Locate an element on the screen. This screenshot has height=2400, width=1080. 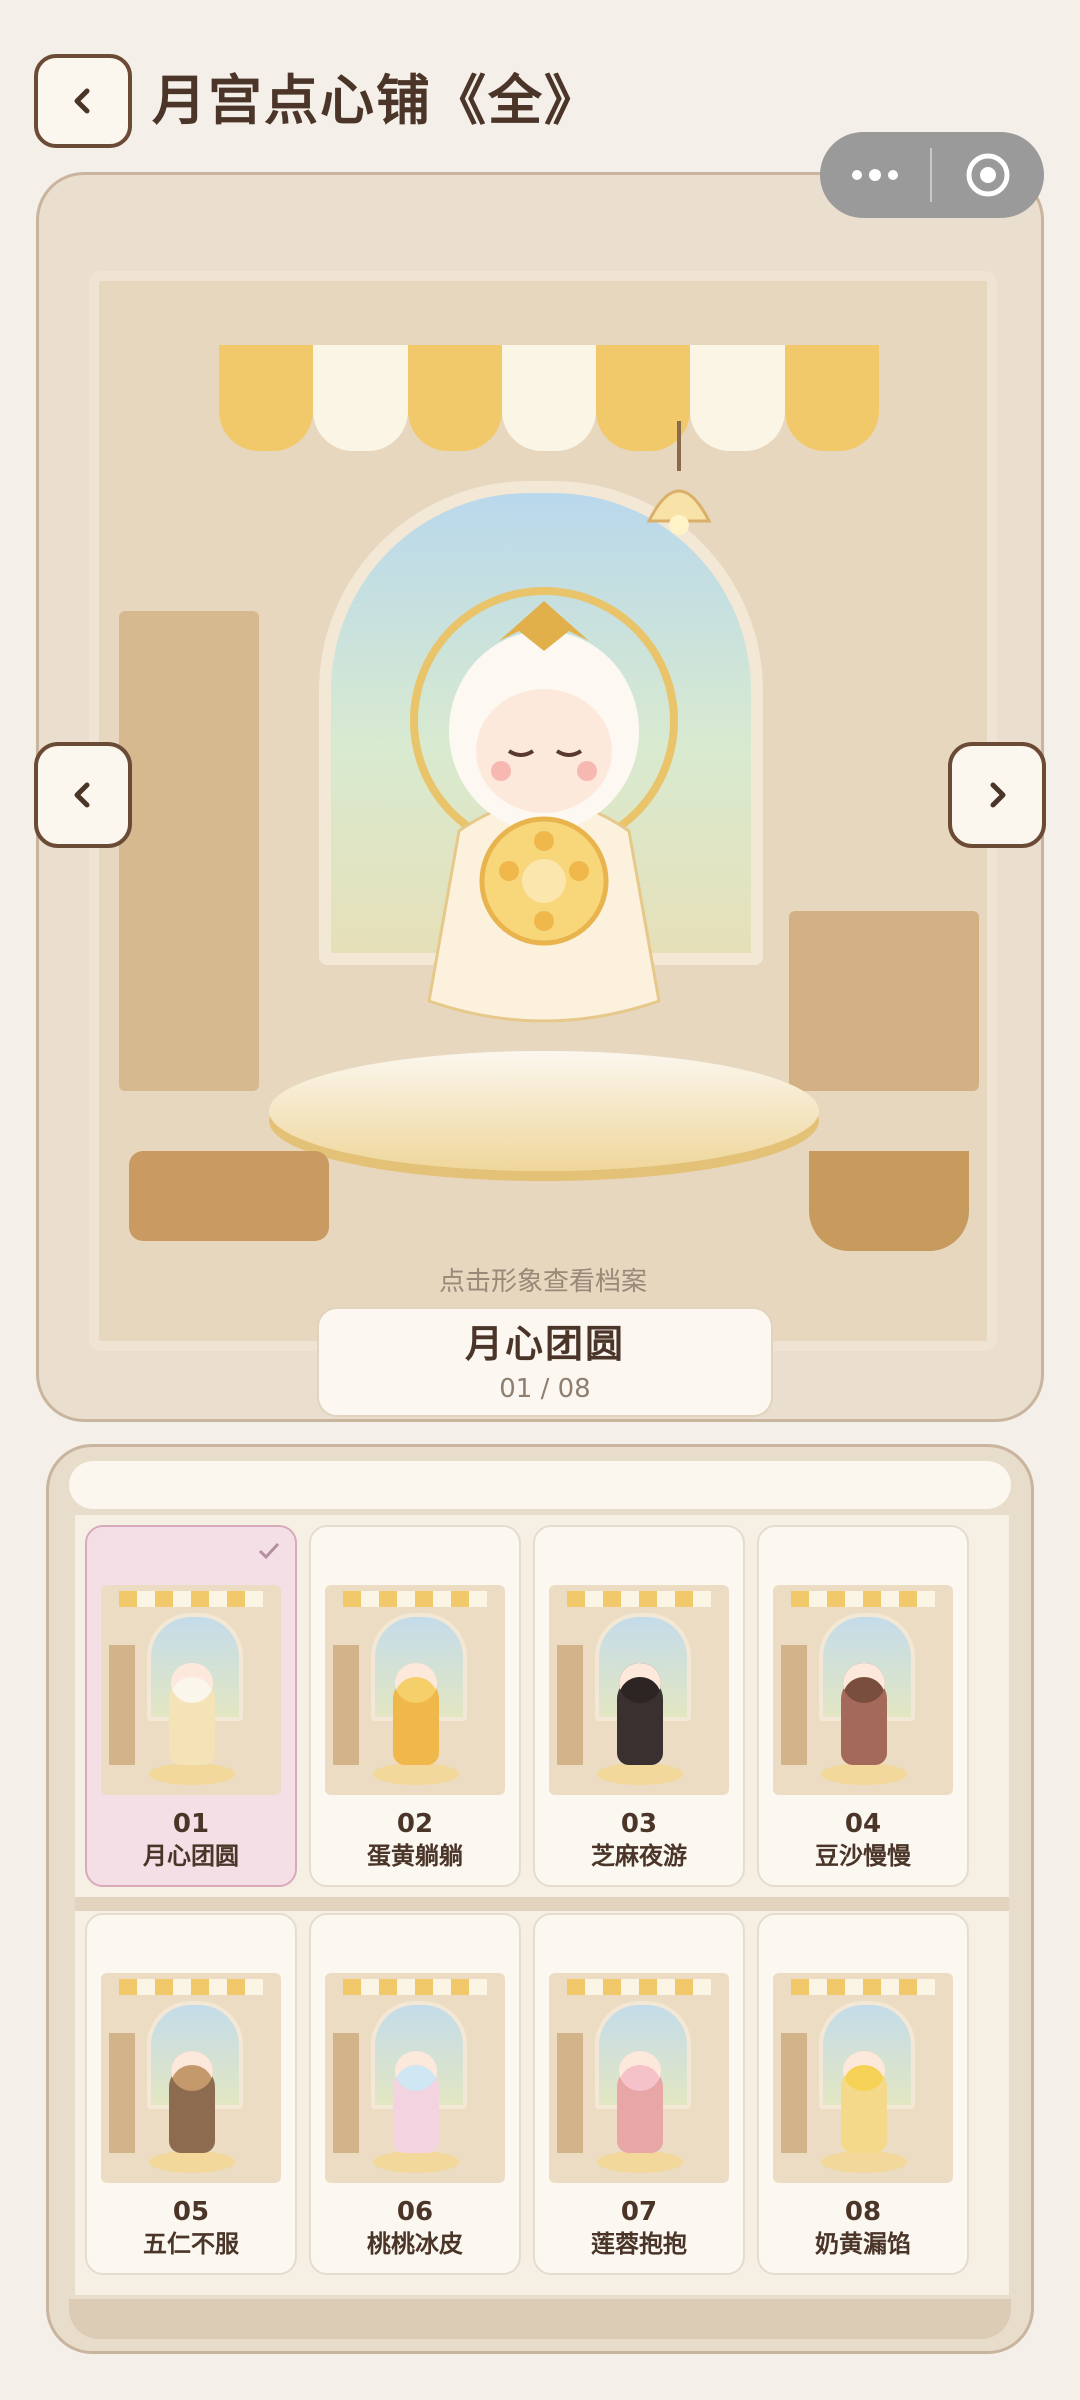
close-button is located at coordinates (988, 175).